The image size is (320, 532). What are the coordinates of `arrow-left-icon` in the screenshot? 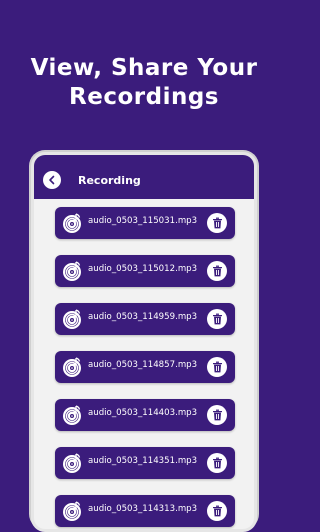 It's located at (52, 180).